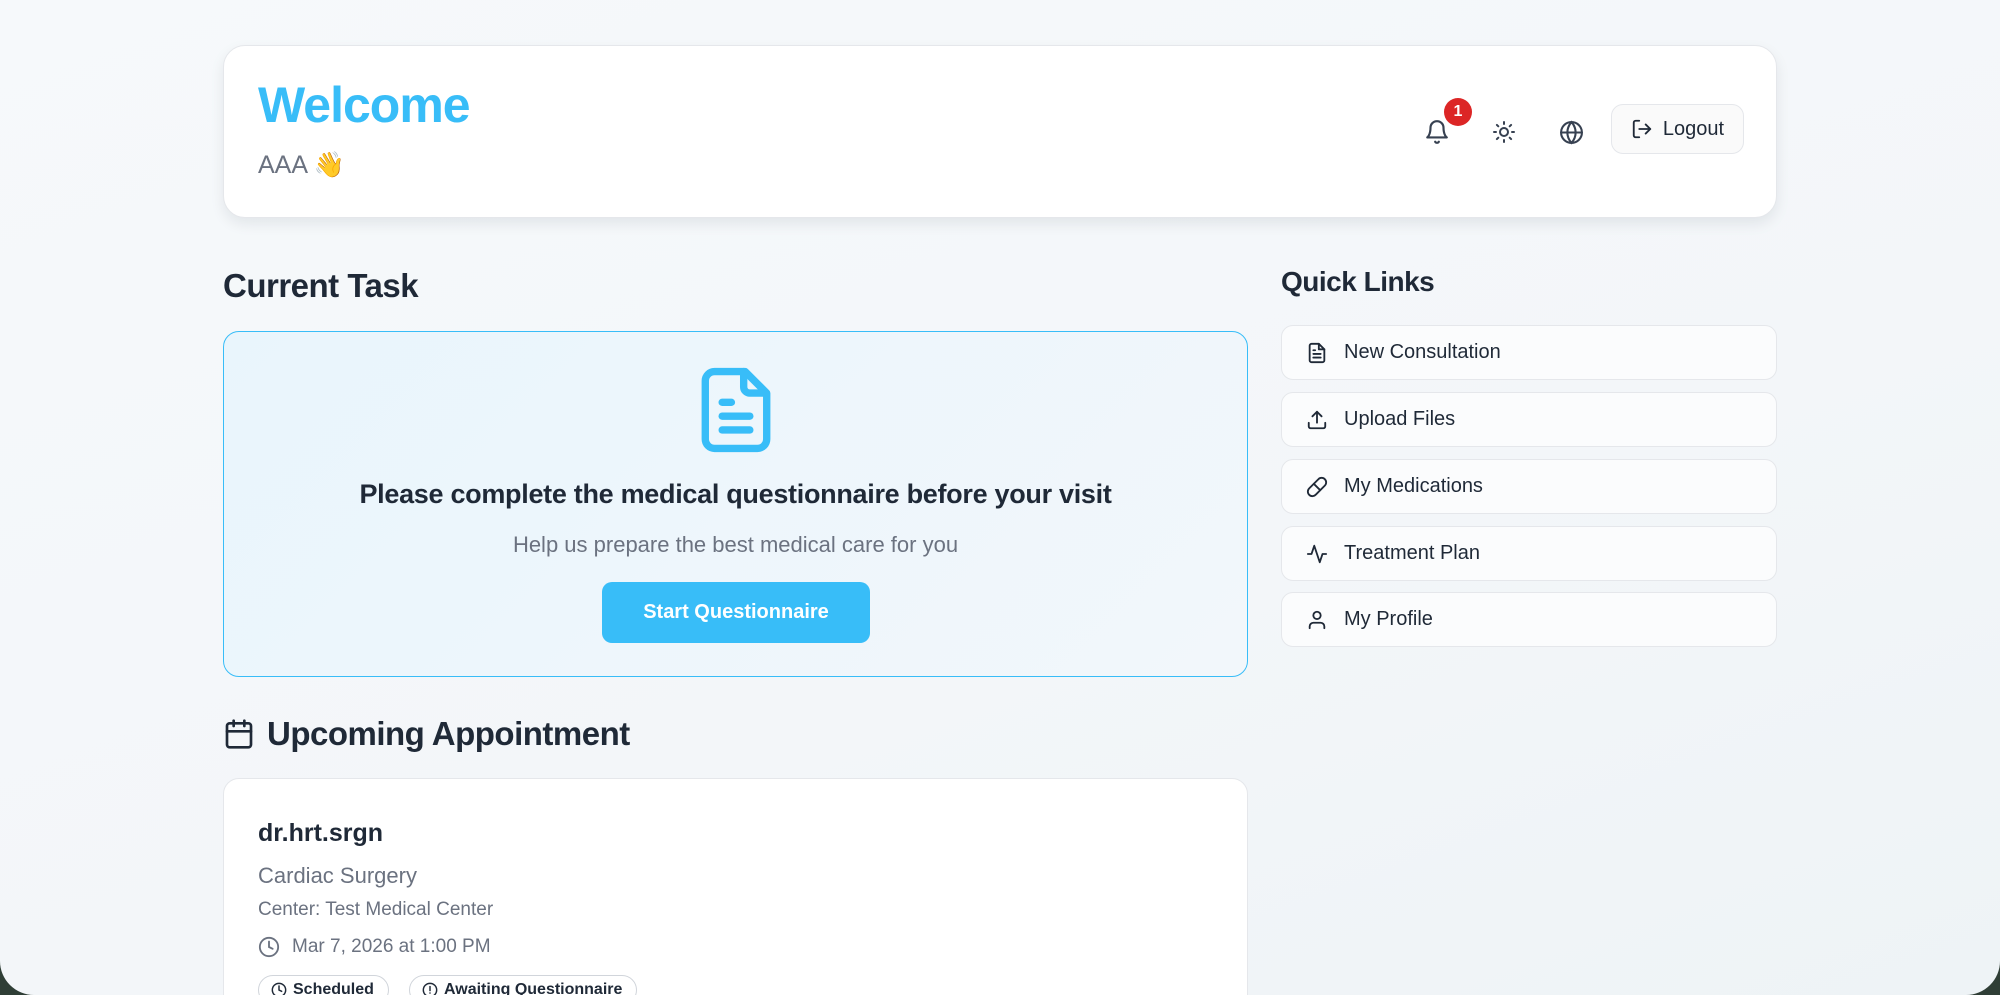  What do you see at coordinates (364, 105) in the screenshot?
I see `welcome-title: Welcome` at bounding box center [364, 105].